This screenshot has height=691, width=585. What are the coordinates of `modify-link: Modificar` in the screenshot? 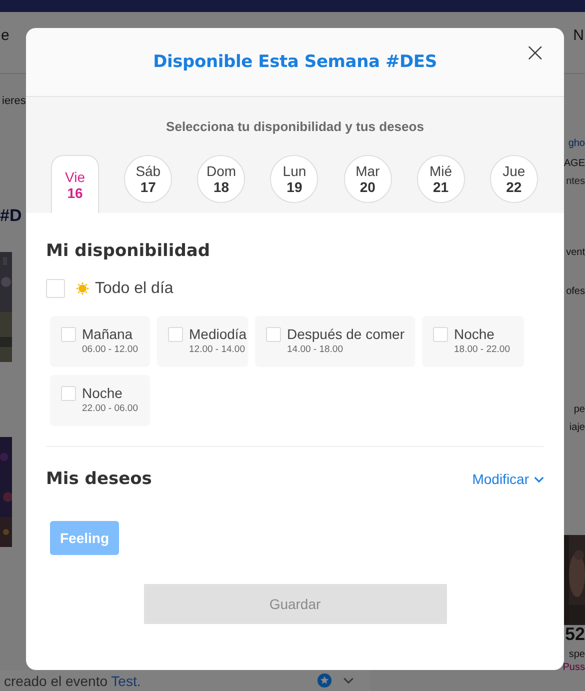 It's located at (508, 479).